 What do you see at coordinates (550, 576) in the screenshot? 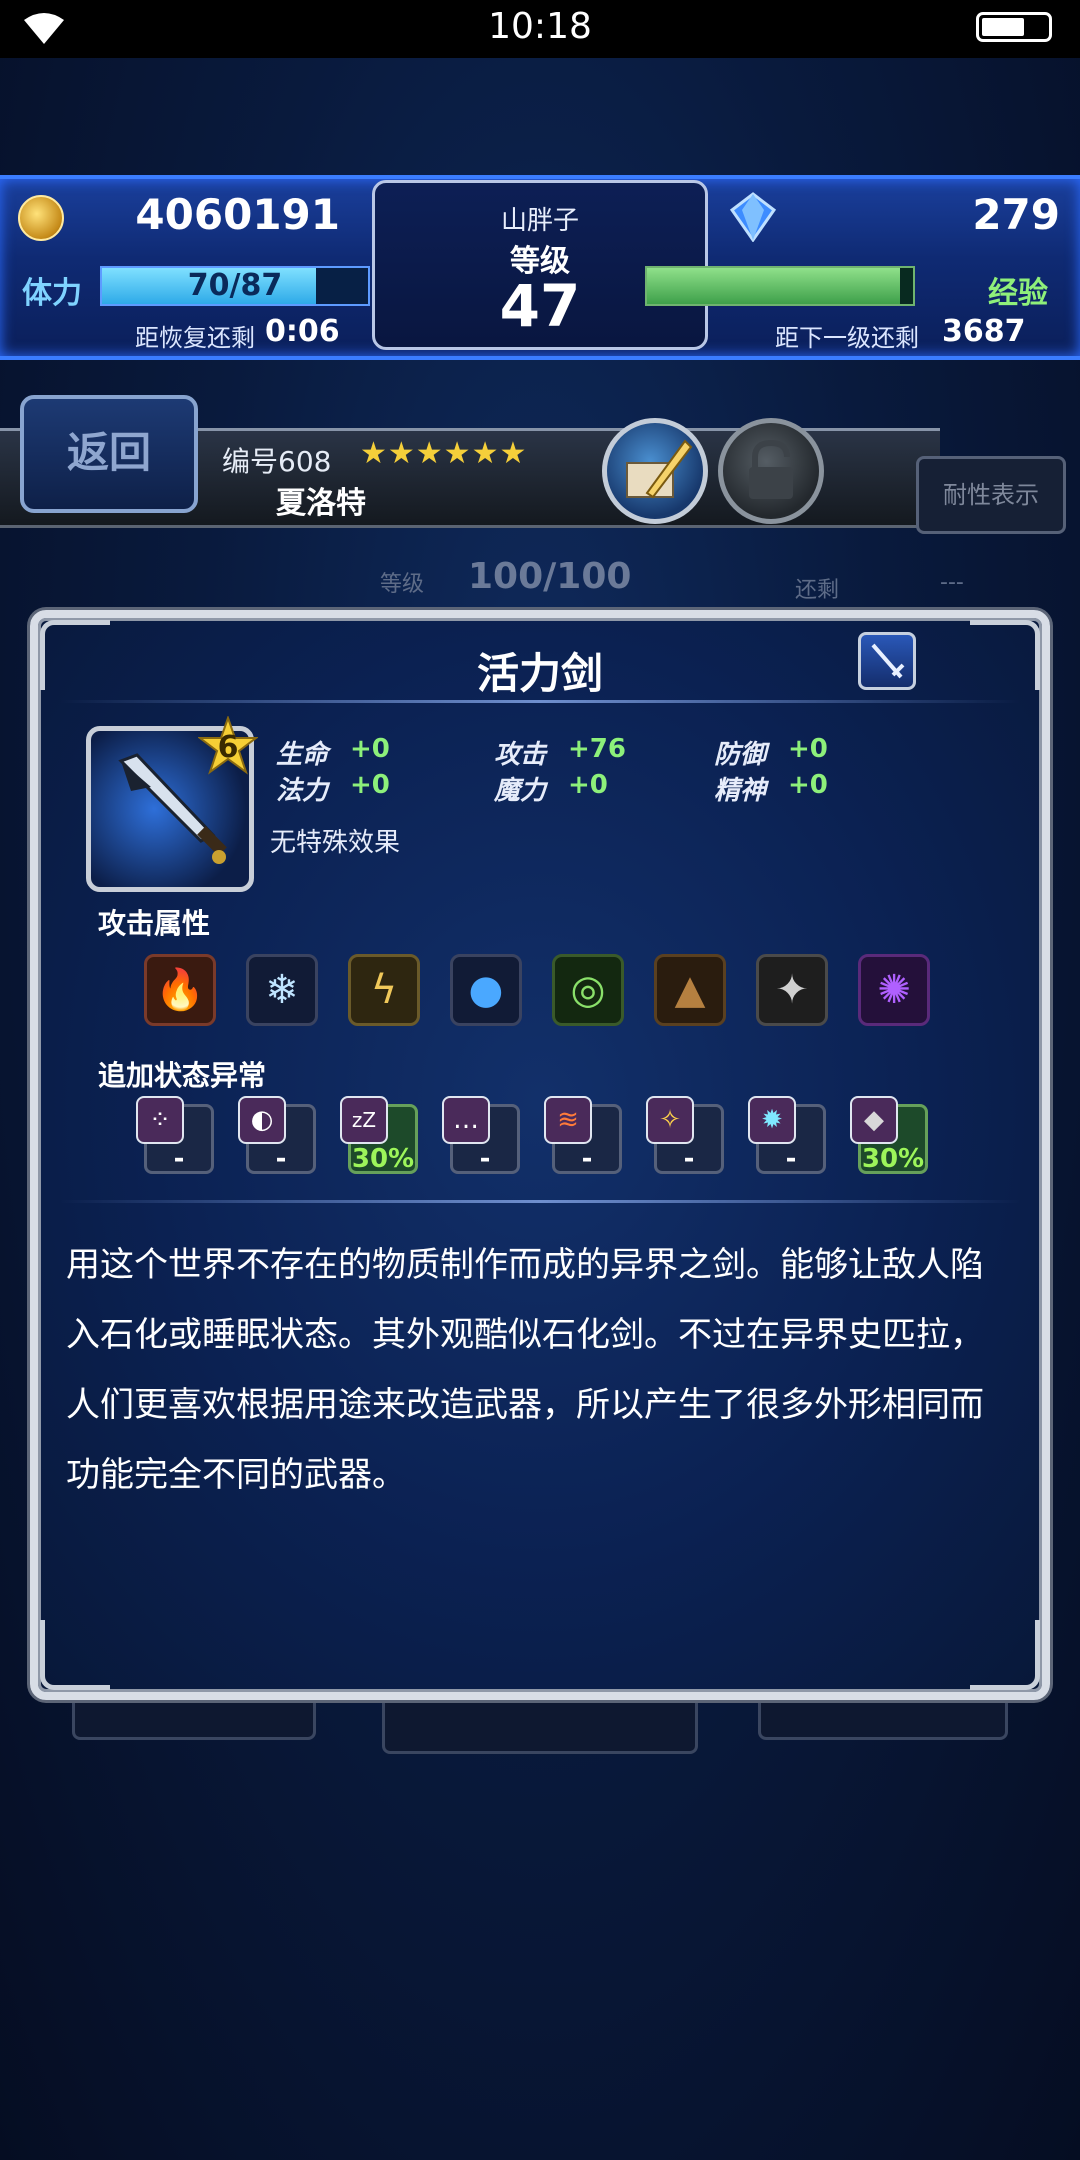
I see `bg-level-value: 100/100` at bounding box center [550, 576].